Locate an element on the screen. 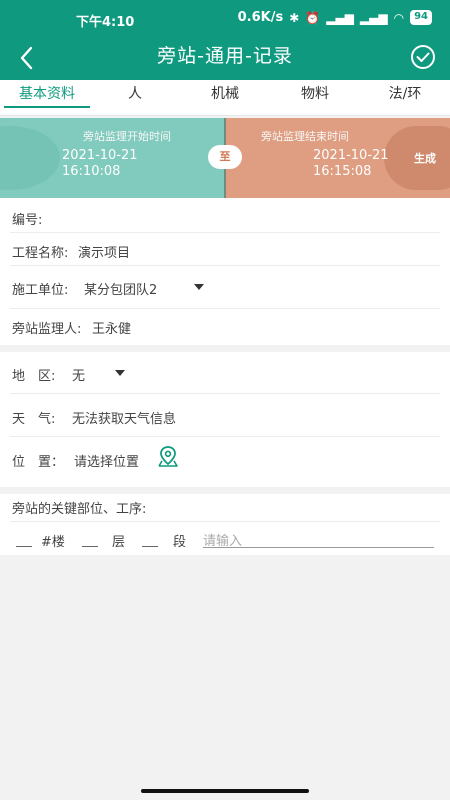  process-input-underline is located at coordinates (318, 547).